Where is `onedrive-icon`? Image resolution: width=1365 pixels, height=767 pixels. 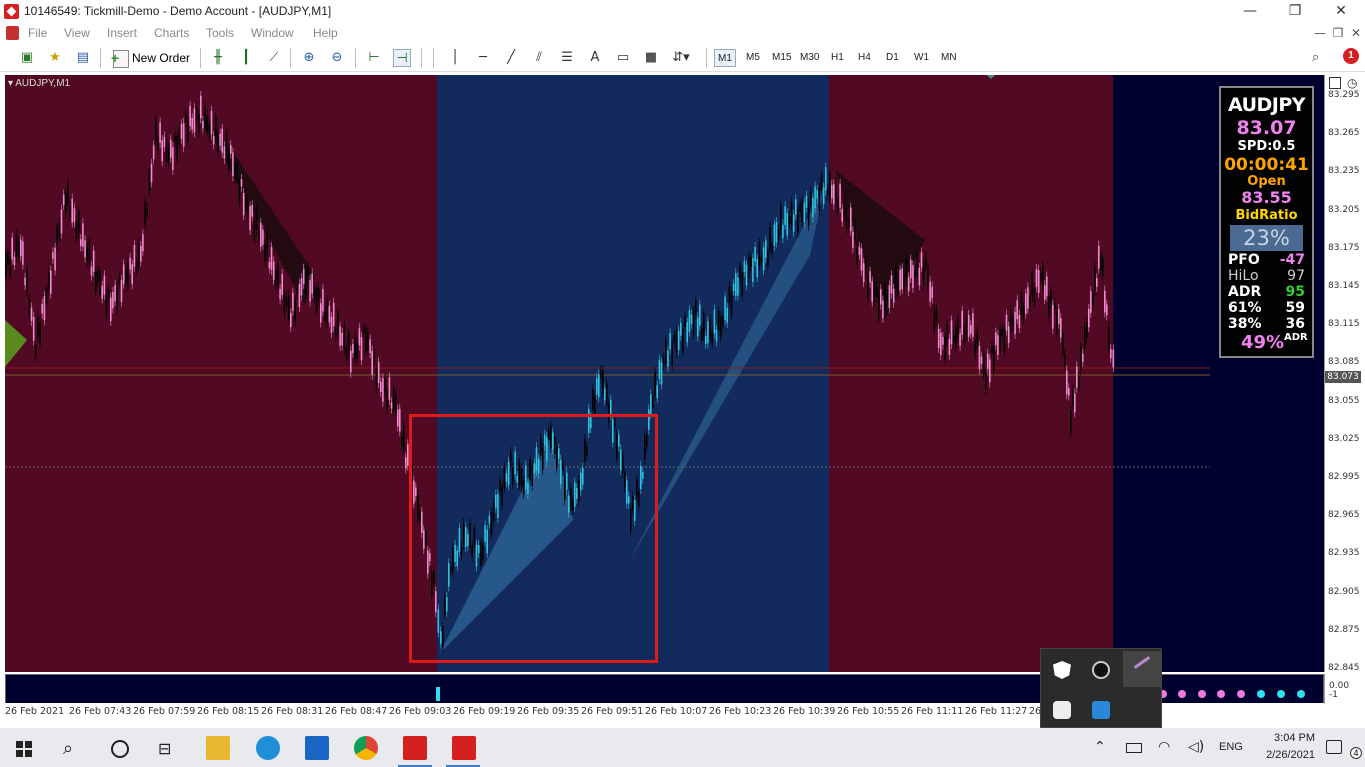 onedrive-icon is located at coordinates (1101, 710).